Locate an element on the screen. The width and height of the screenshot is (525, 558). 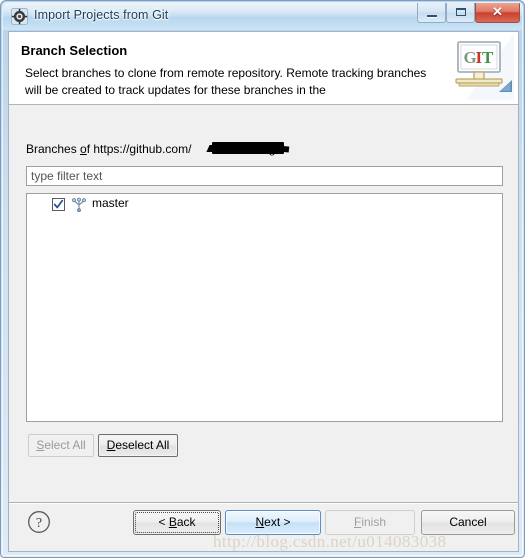
title-bar: Import Projects from Git ✕ is located at coordinates (262, 16).